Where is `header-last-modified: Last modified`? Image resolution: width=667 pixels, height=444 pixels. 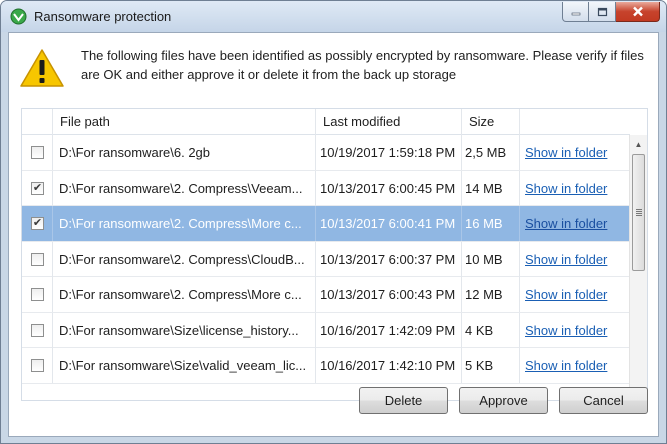
header-last-modified: Last modified is located at coordinates (389, 122).